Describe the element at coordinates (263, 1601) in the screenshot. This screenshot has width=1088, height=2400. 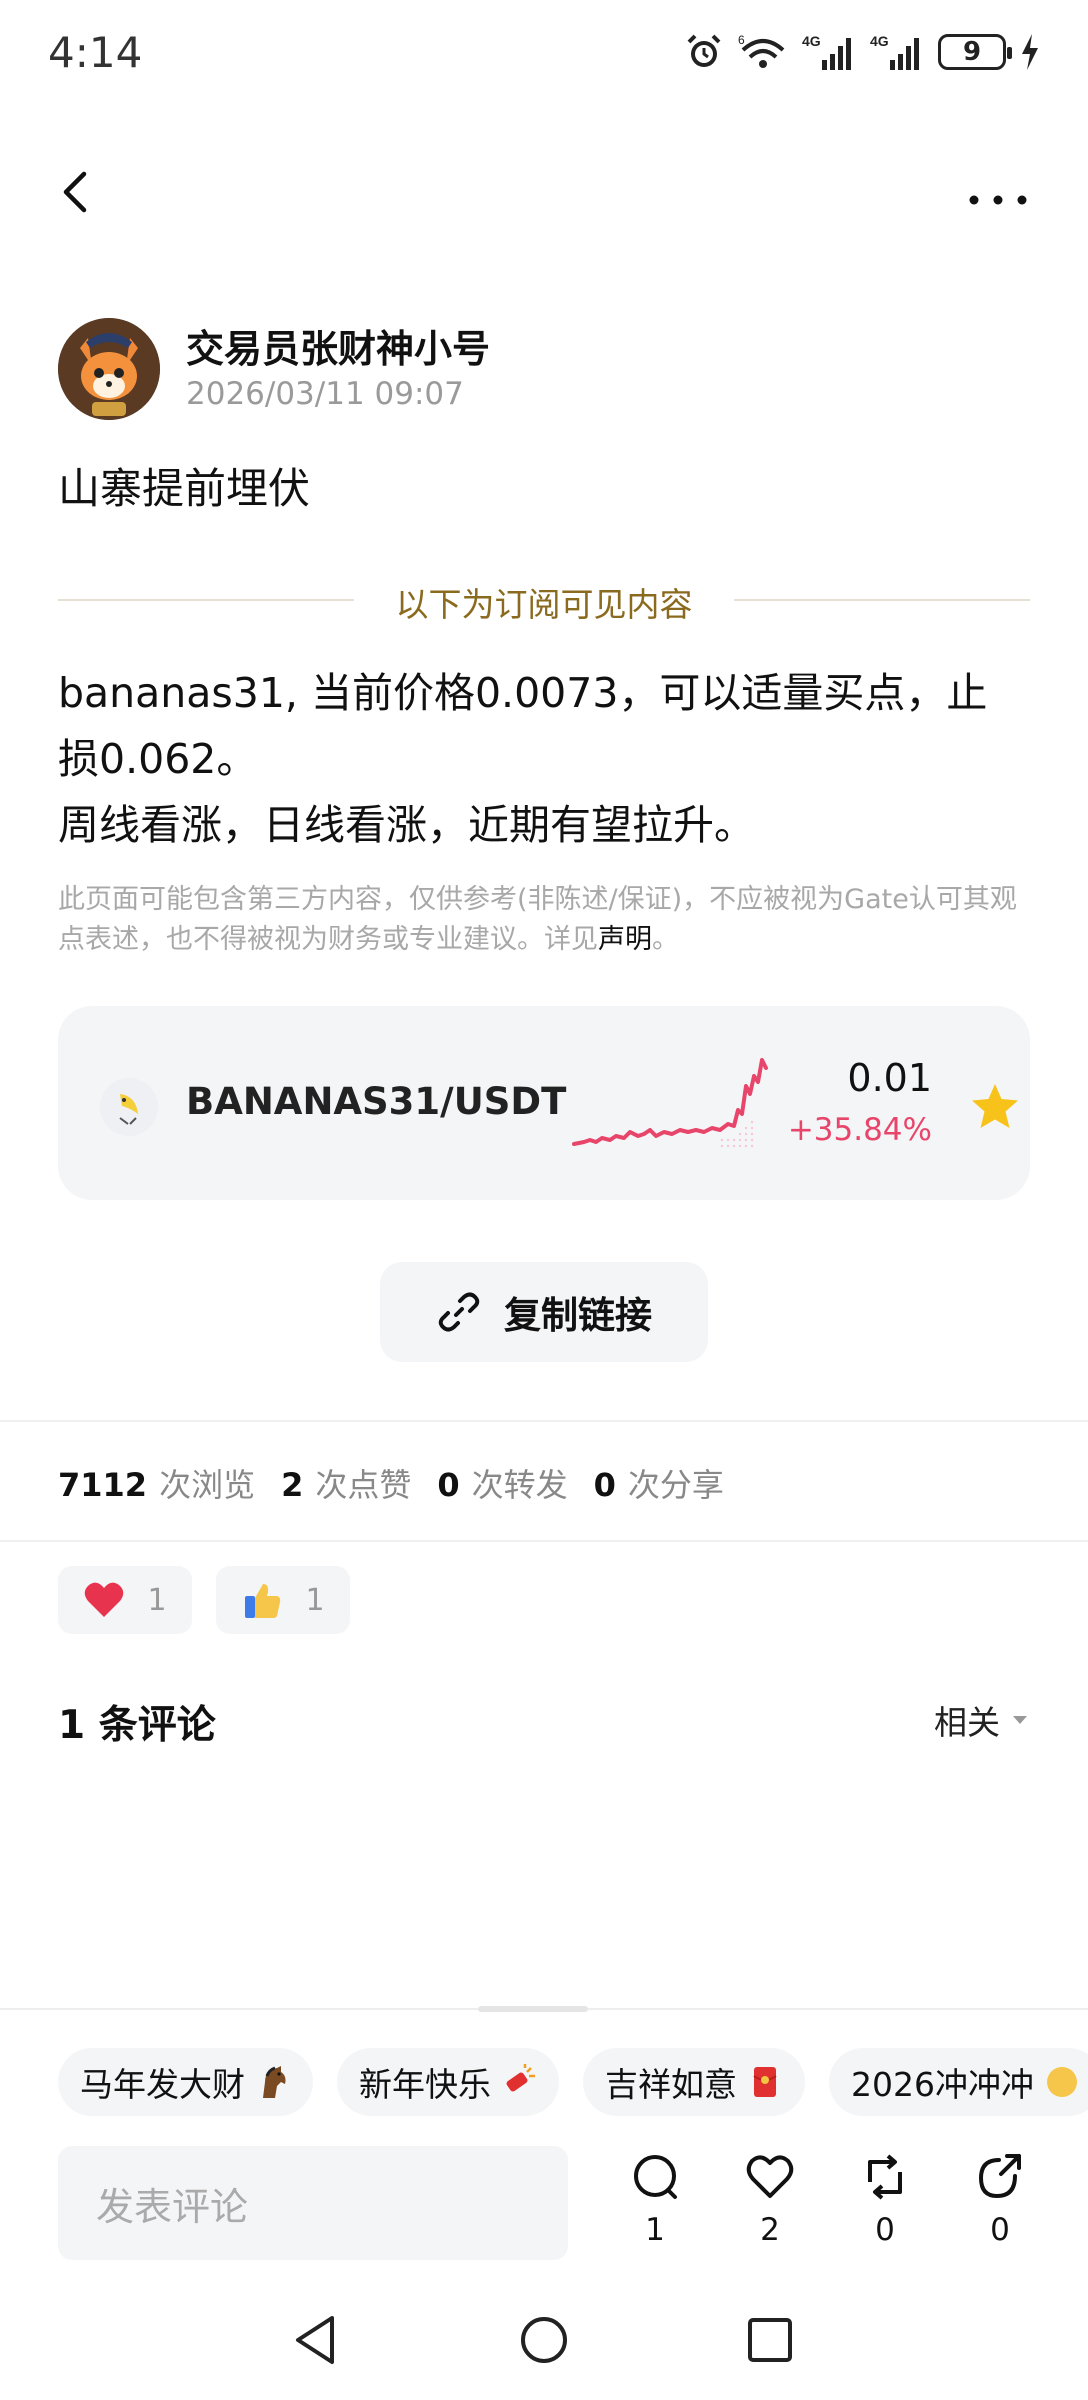
I see `thumbs-up-icon` at that location.